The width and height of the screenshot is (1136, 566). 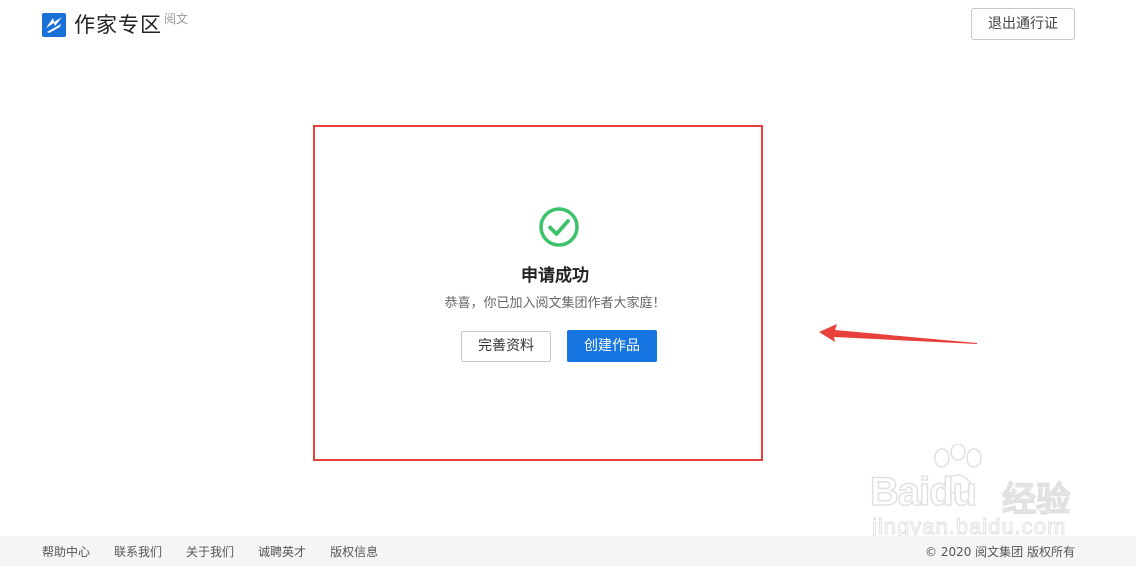 What do you see at coordinates (282, 552) in the screenshot?
I see `footer-link-careers: 诚聘英才` at bounding box center [282, 552].